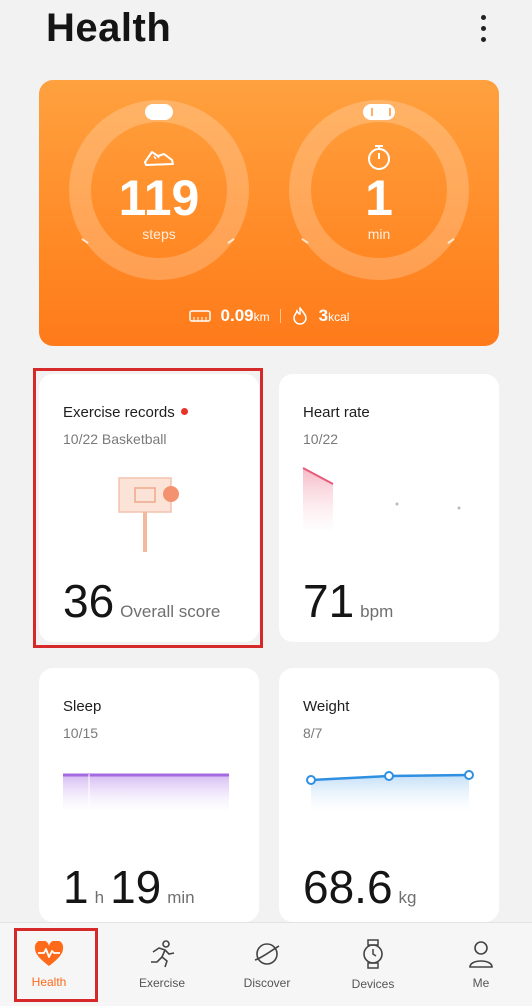 Image resolution: width=532 pixels, height=1006 pixels. What do you see at coordinates (299, 316) in the screenshot?
I see `flame-icon` at bounding box center [299, 316].